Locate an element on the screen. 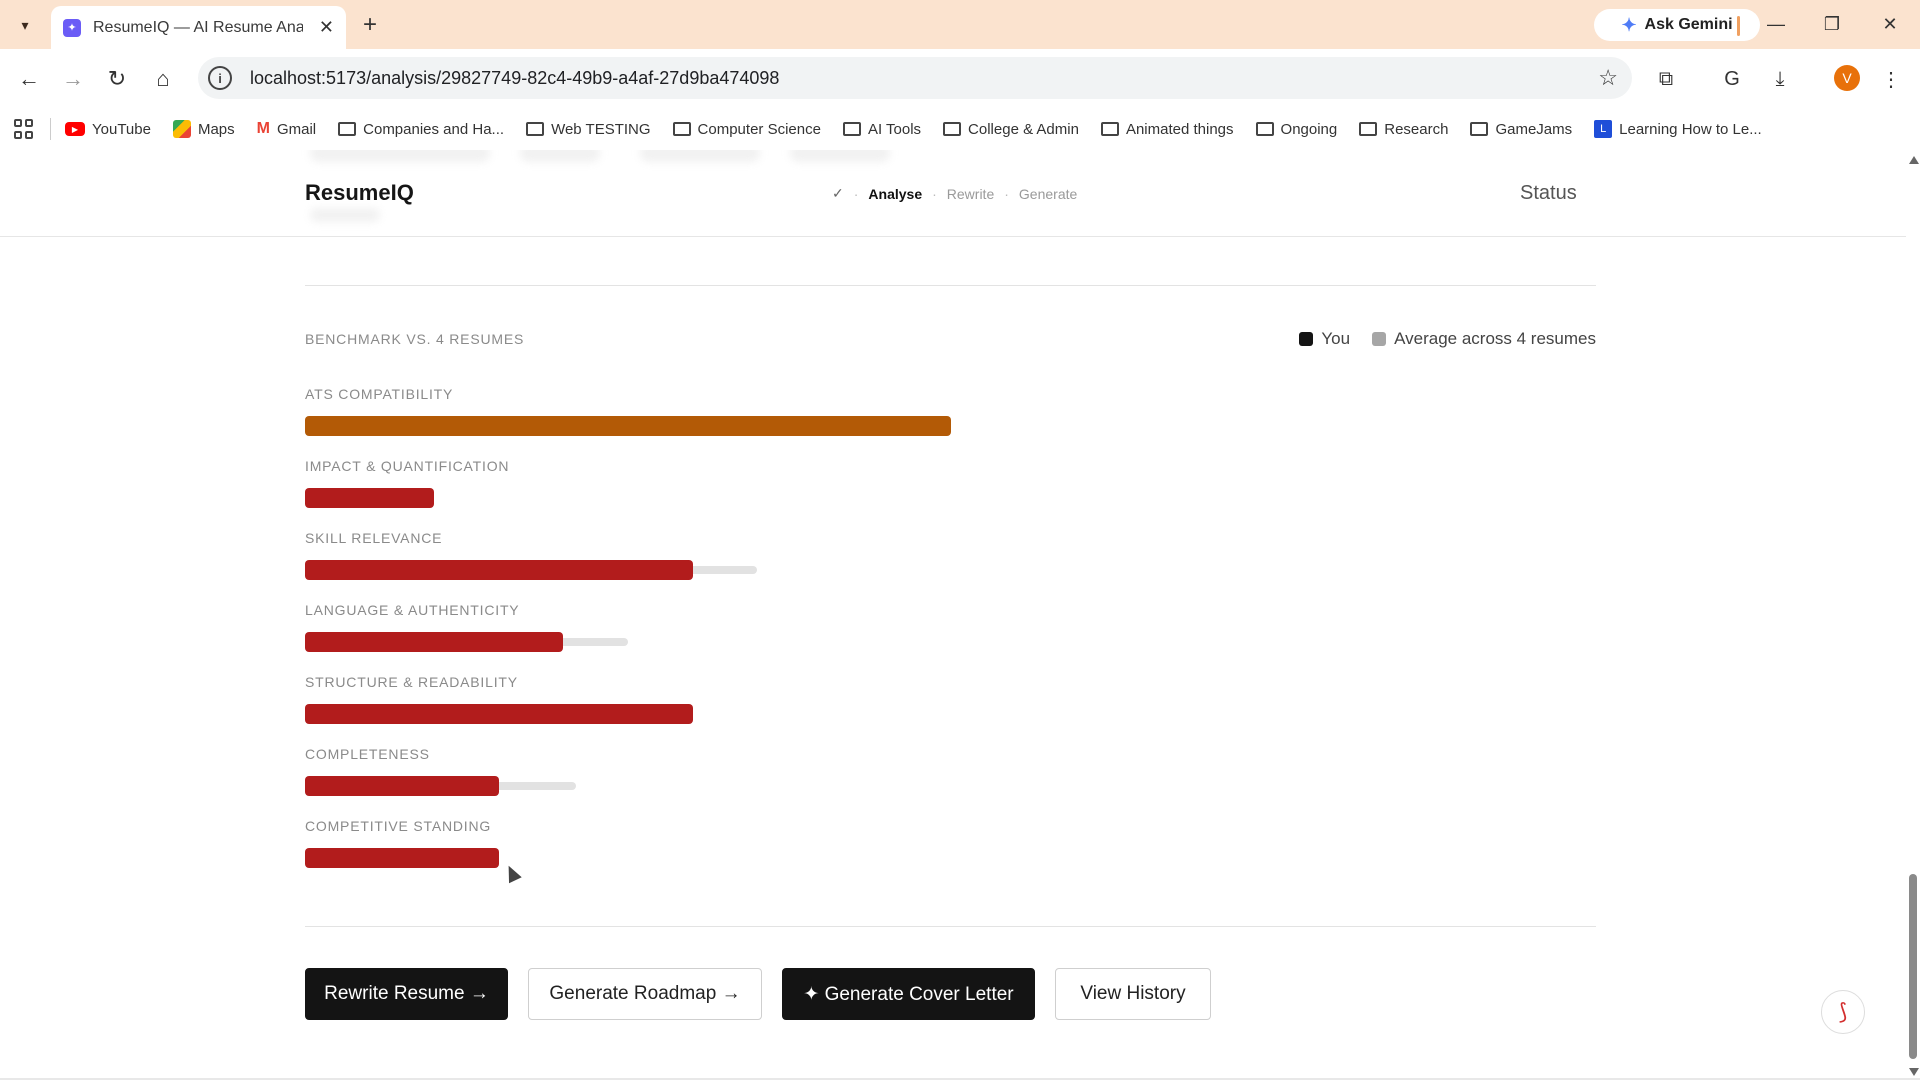 The width and height of the screenshot is (1920, 1080). bookmark-item: Maps is located at coordinates (203, 129).